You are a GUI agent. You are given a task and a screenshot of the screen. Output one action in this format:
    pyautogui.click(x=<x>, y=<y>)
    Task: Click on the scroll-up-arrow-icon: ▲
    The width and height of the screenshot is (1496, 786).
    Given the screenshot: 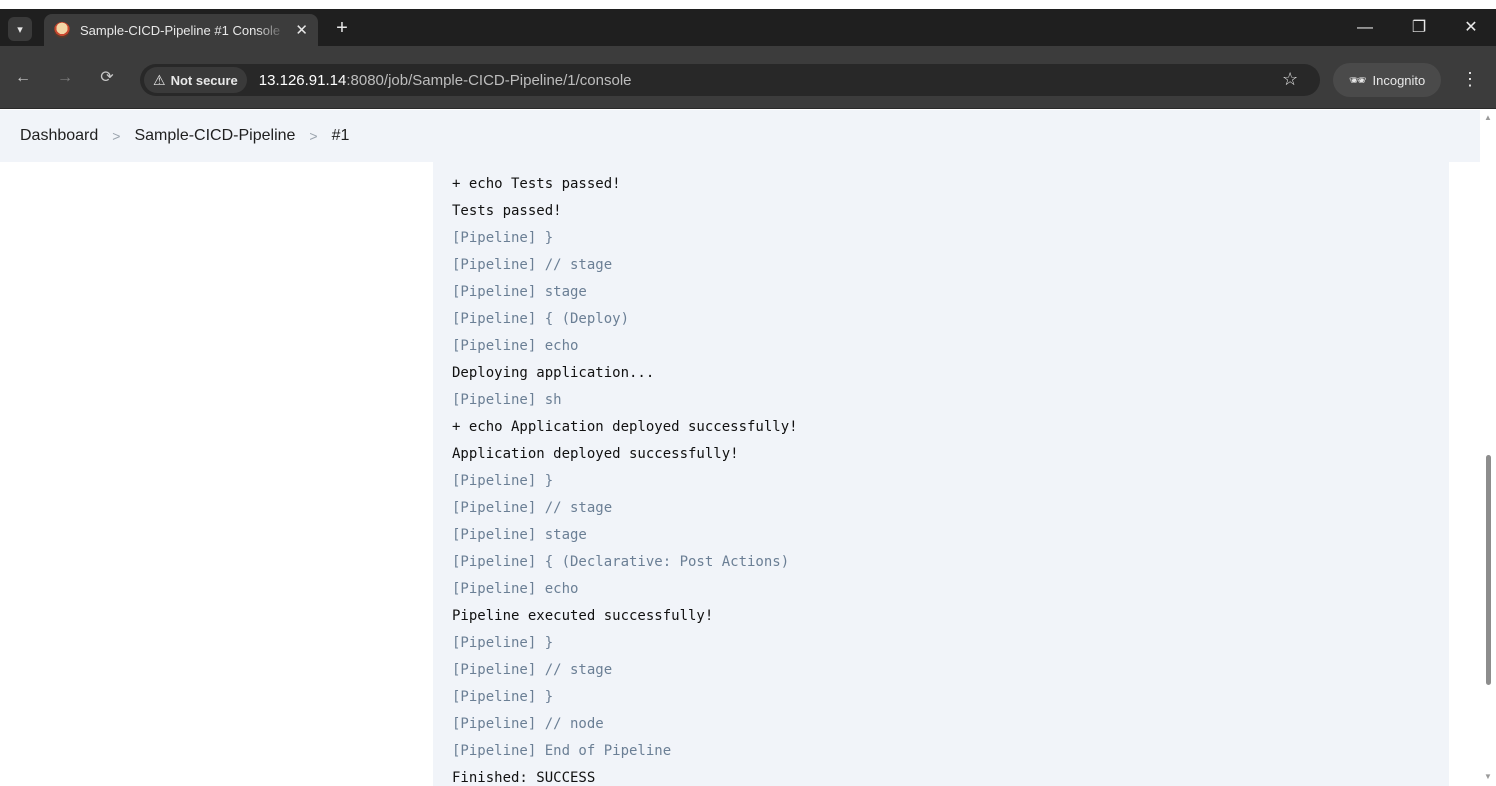 What is the action you would take?
    pyautogui.click(x=1488, y=117)
    